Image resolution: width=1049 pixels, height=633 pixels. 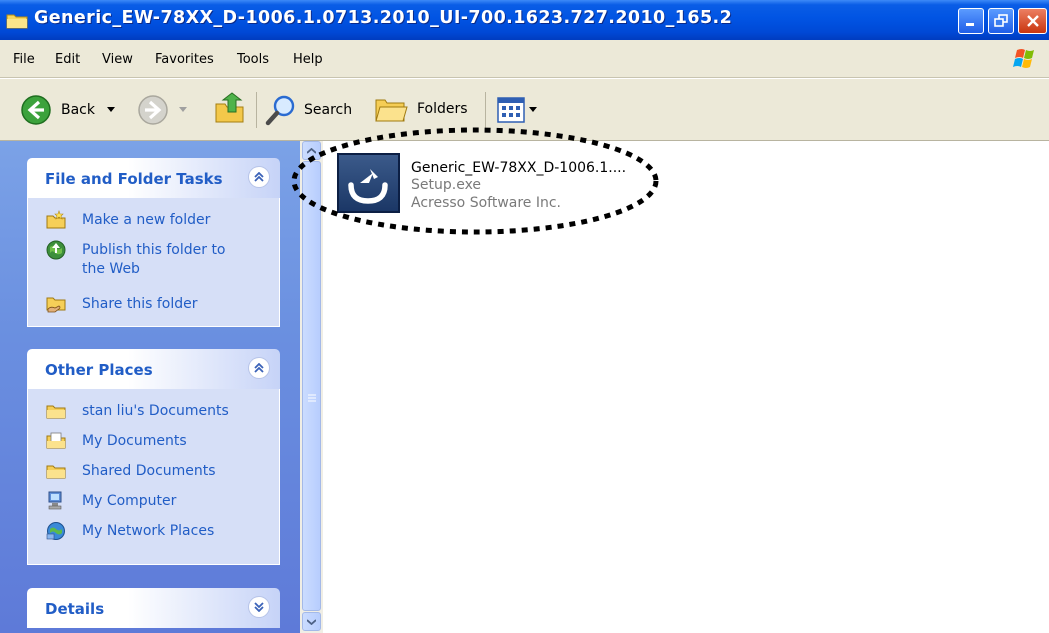 What do you see at coordinates (134, 441) in the screenshot?
I see `place-label: My Documents` at bounding box center [134, 441].